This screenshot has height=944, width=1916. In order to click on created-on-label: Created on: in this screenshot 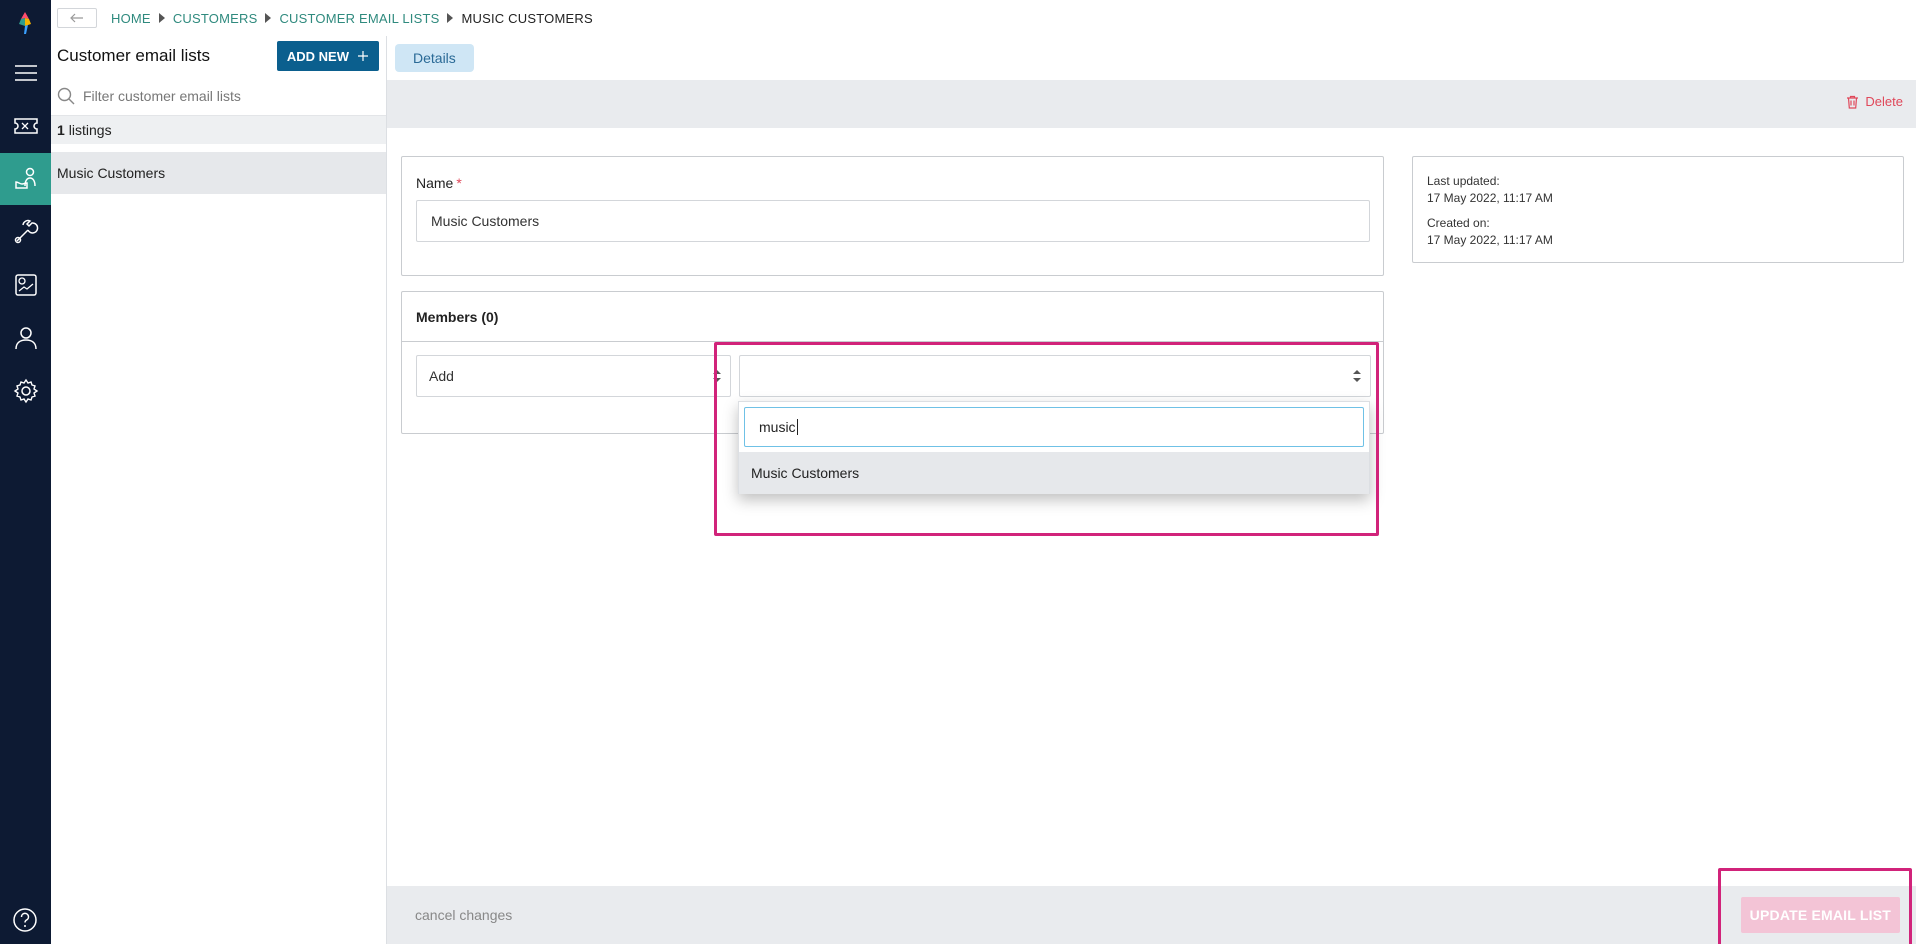, I will do `click(1458, 223)`.